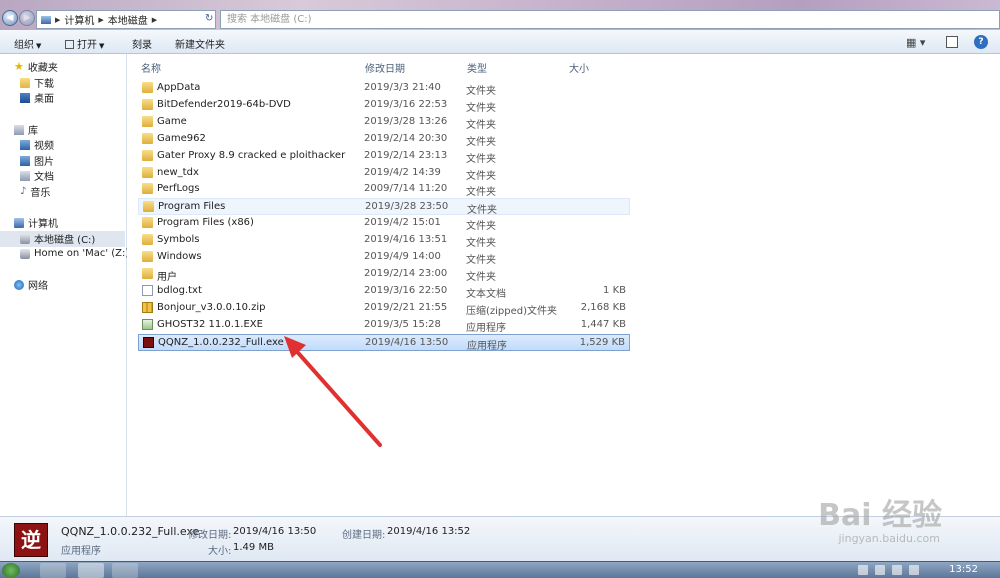 This screenshot has width=1000, height=578. I want to click on file-type: 应用程序, so click(487, 346).